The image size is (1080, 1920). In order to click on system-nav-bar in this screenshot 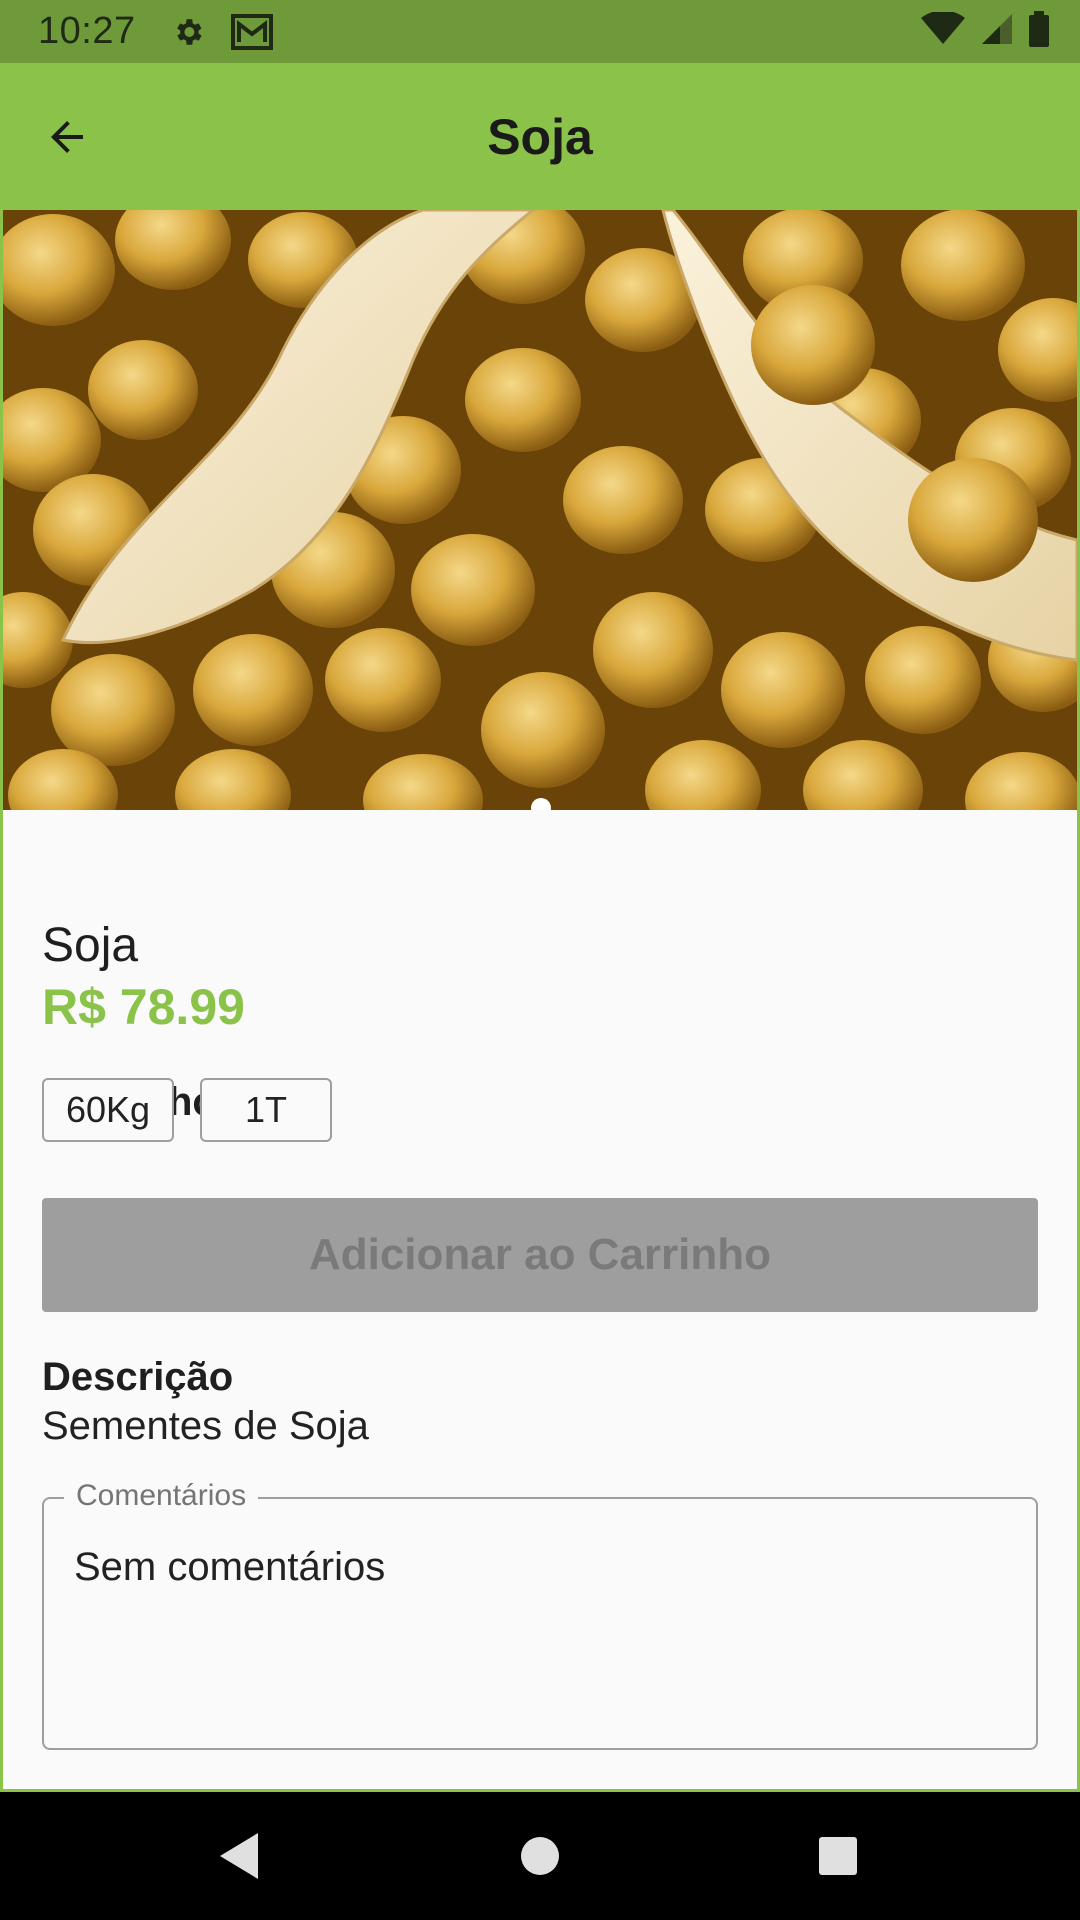, I will do `click(540, 1856)`.